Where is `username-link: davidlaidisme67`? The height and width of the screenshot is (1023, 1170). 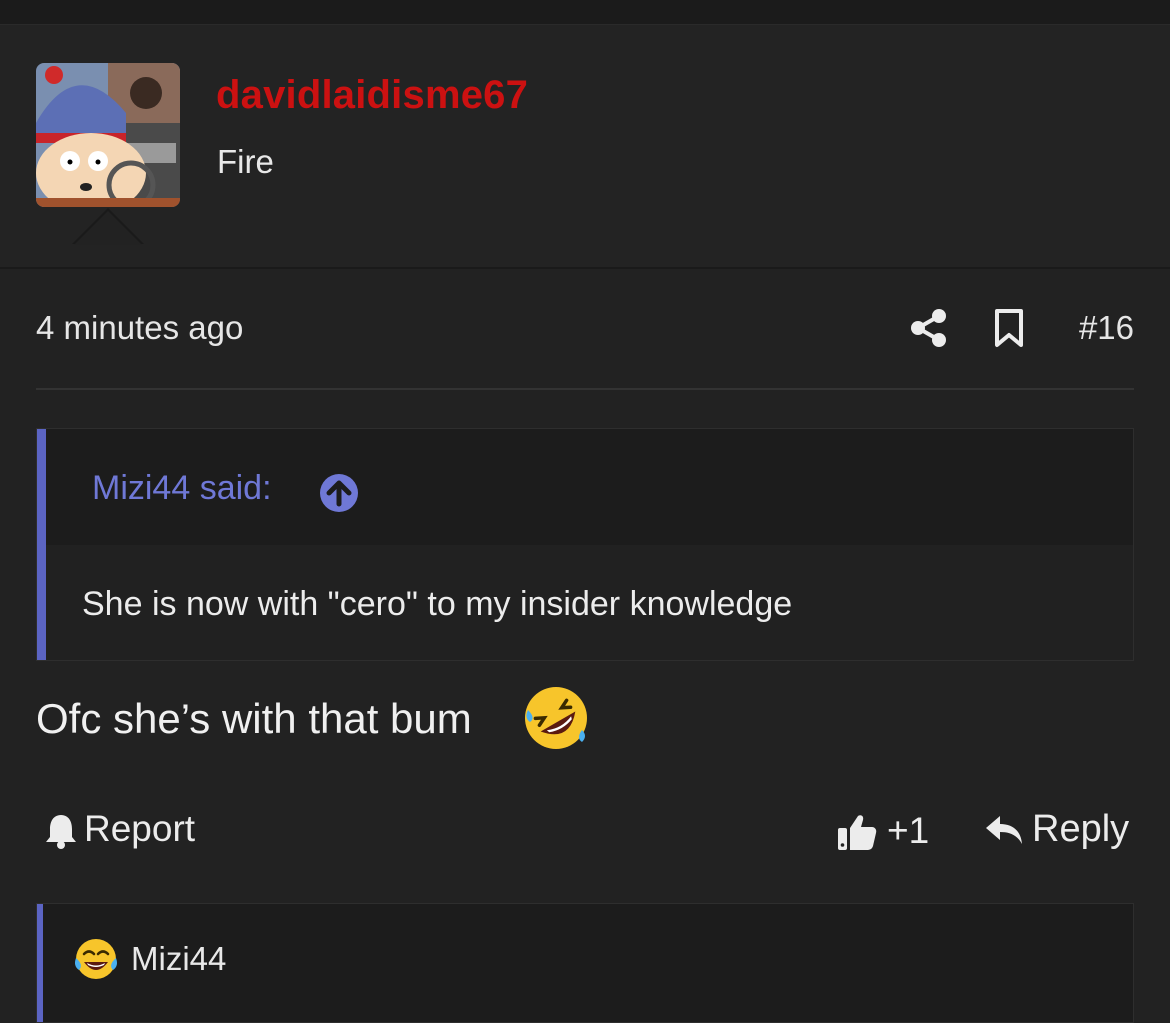 username-link: davidlaidisme67 is located at coordinates (372, 95).